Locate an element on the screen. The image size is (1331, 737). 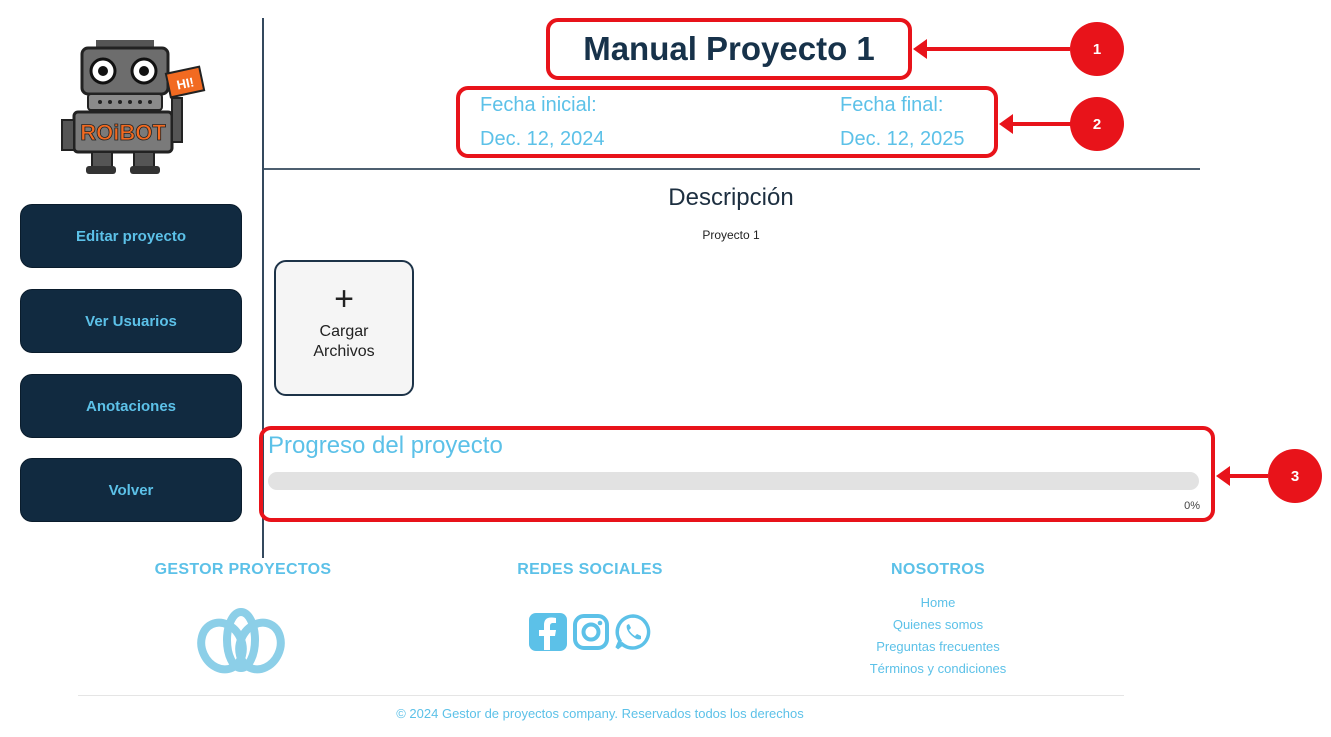
header-divider is located at coordinates (732, 169).